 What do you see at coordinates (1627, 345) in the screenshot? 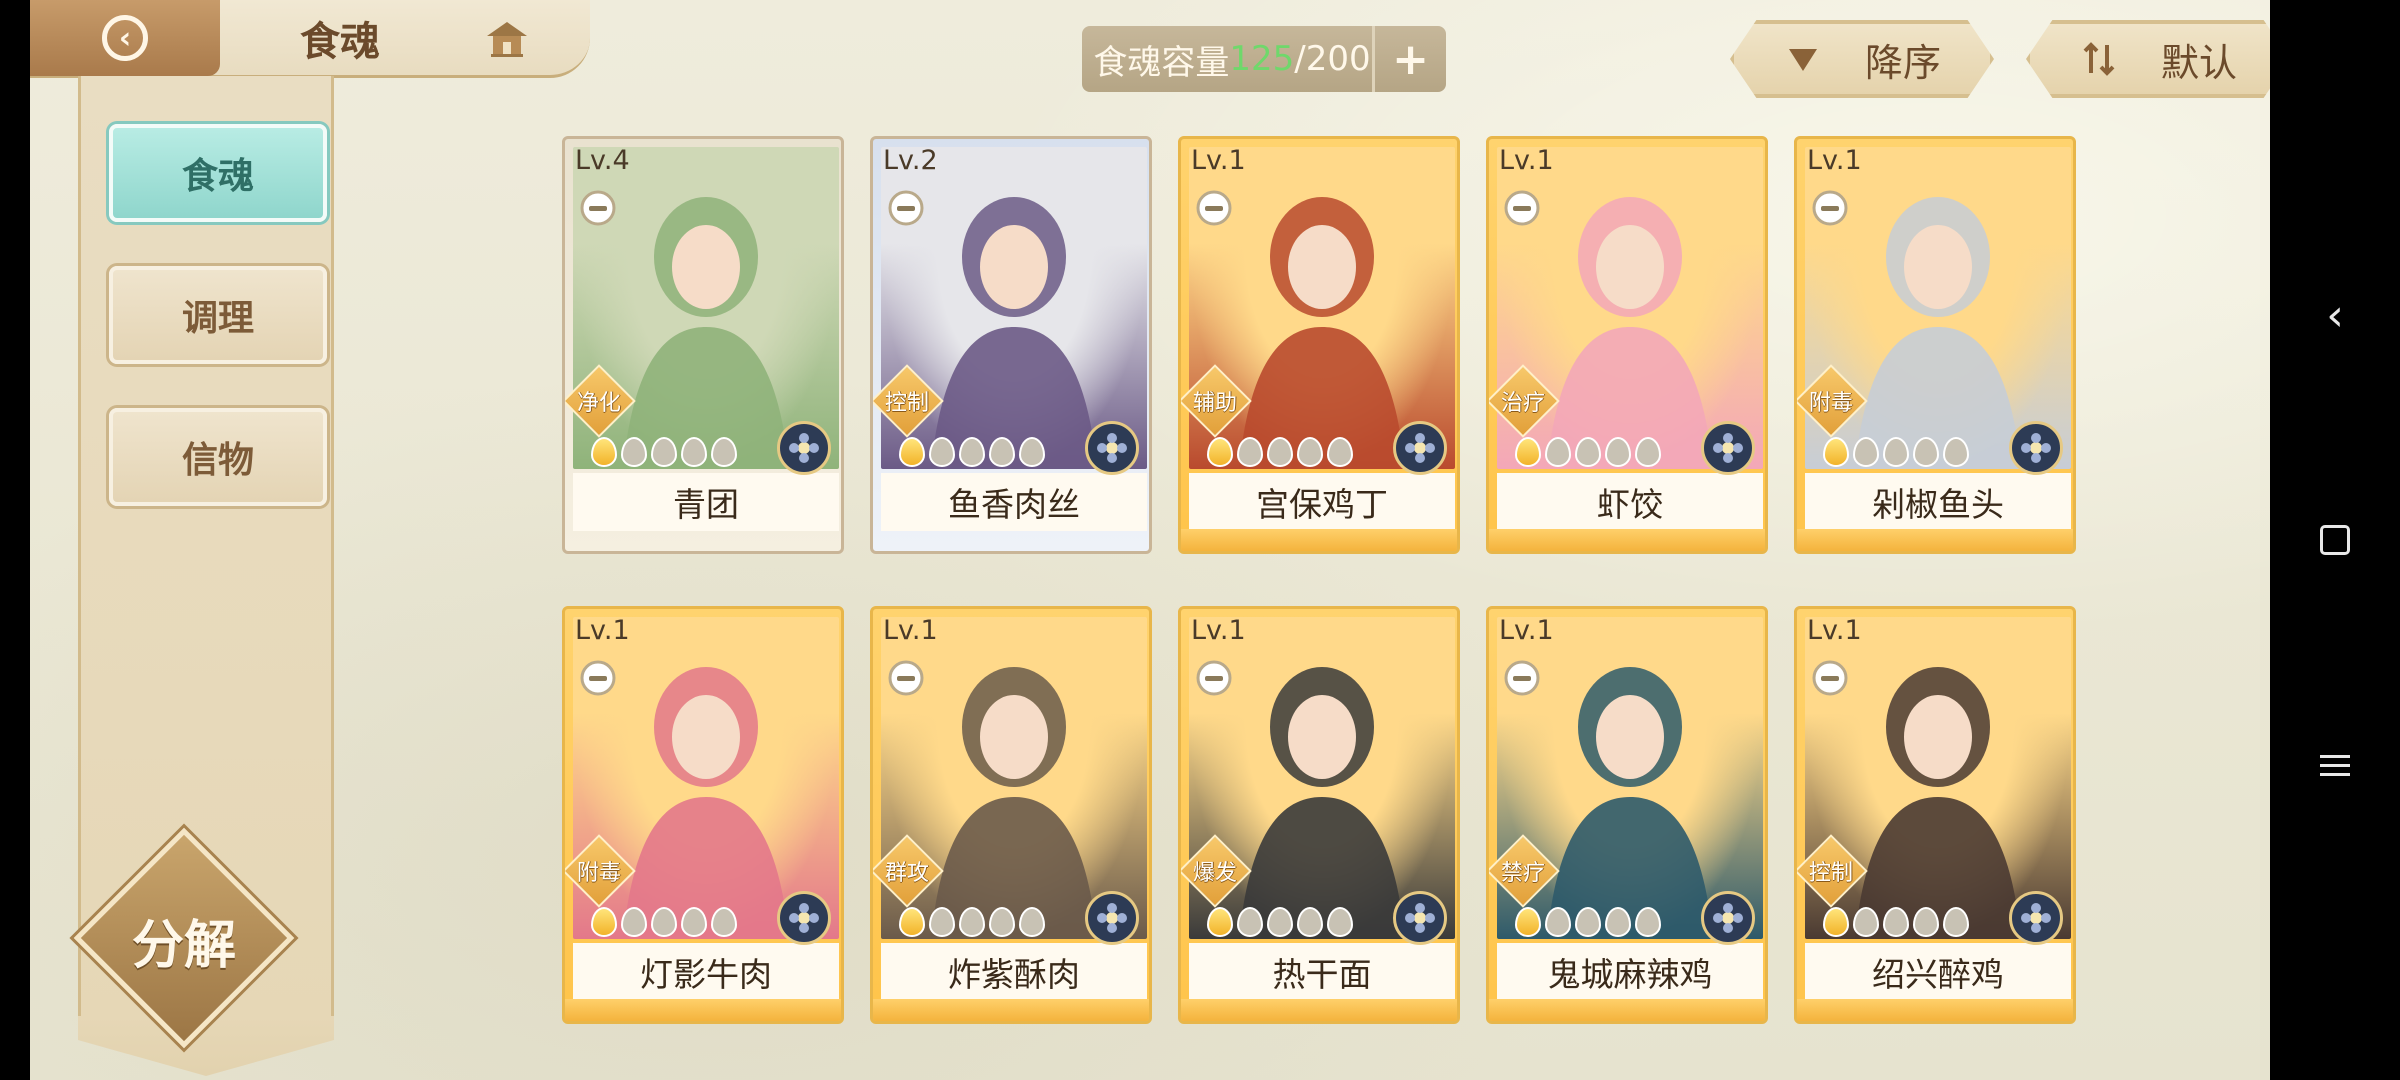
I see `food-soul-card: Lv.1 治疗 虾饺` at bounding box center [1627, 345].